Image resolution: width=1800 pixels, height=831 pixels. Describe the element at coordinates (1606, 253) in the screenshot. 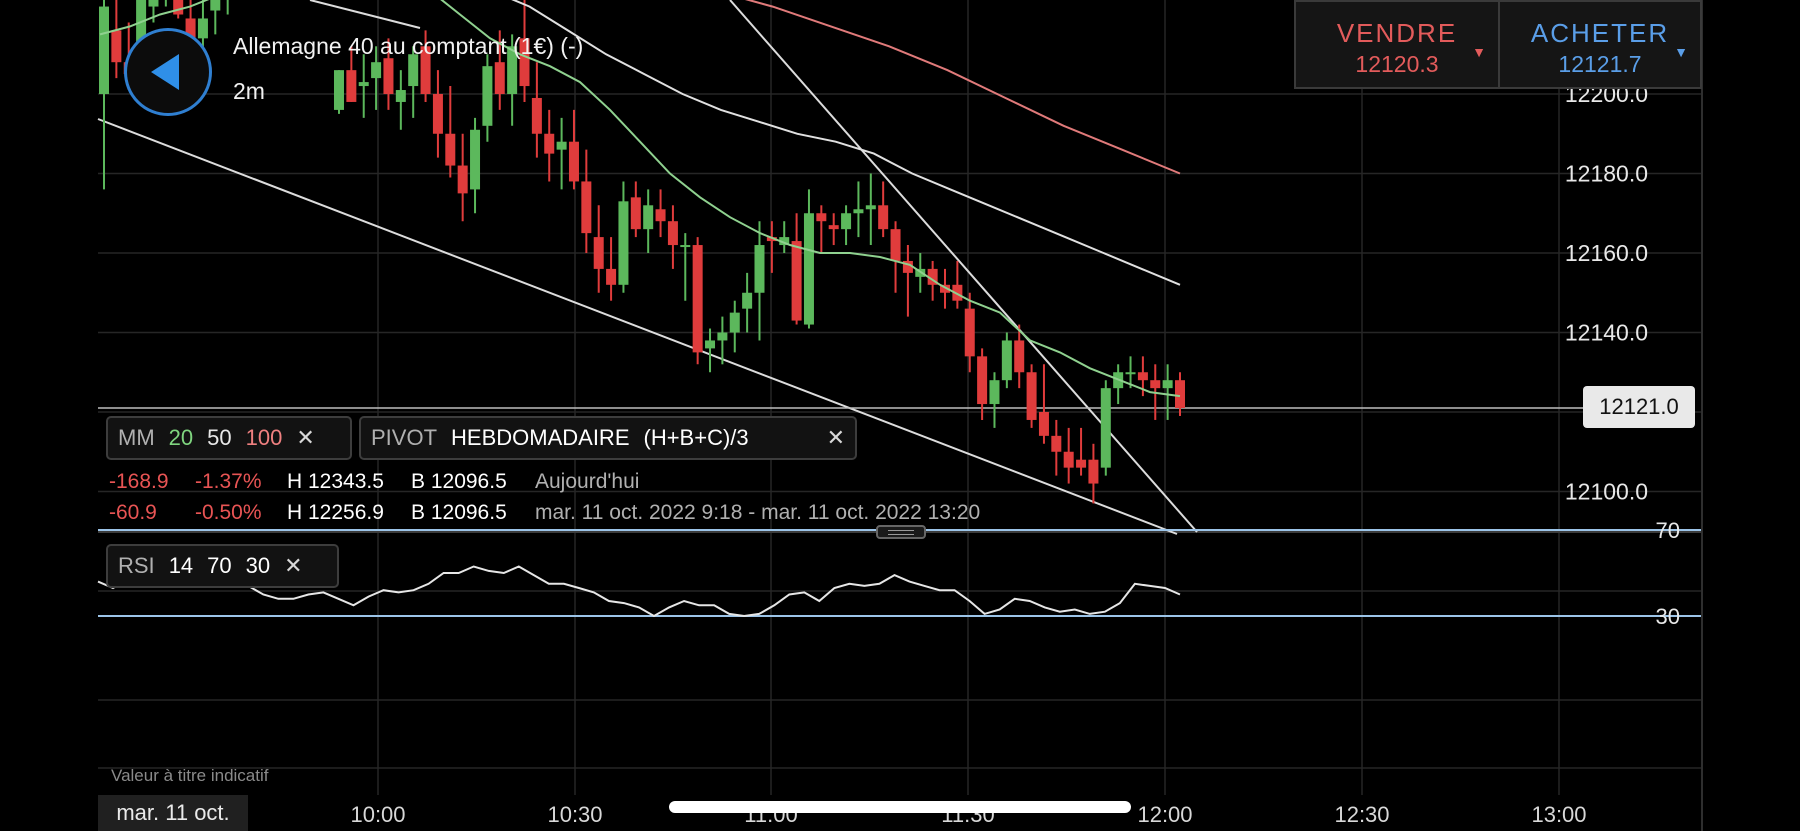

I see `y-tick-label: 12160.0` at that location.